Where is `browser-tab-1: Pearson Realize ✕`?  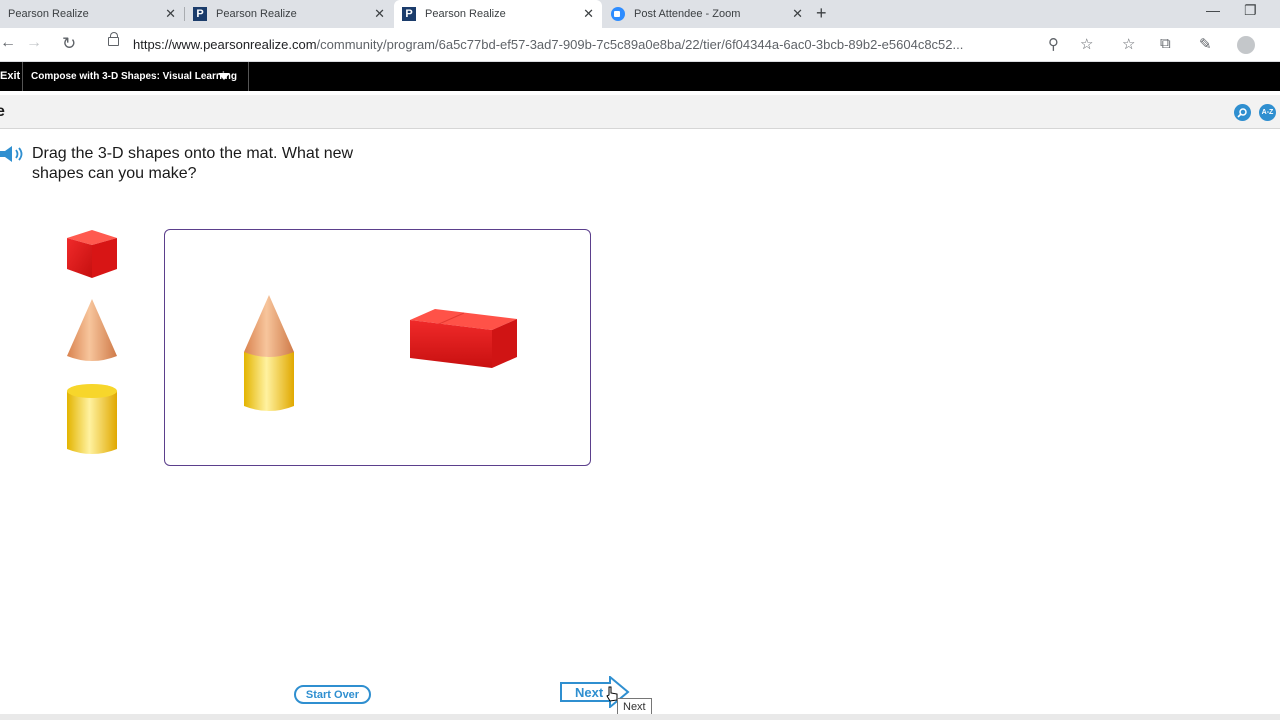 browser-tab-1: Pearson Realize ✕ is located at coordinates (92, 14).